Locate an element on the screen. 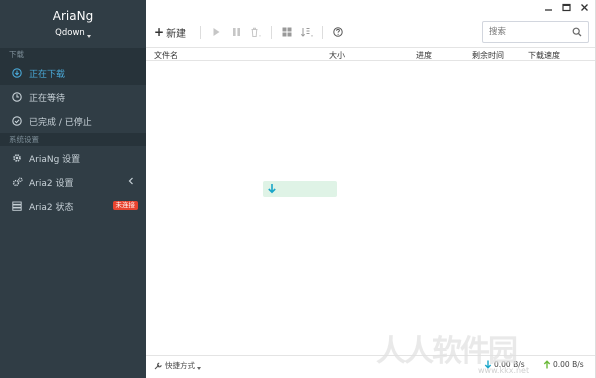 Image resolution: width=596 pixels, height=378 pixels. server-name: Qdown is located at coordinates (70, 33).